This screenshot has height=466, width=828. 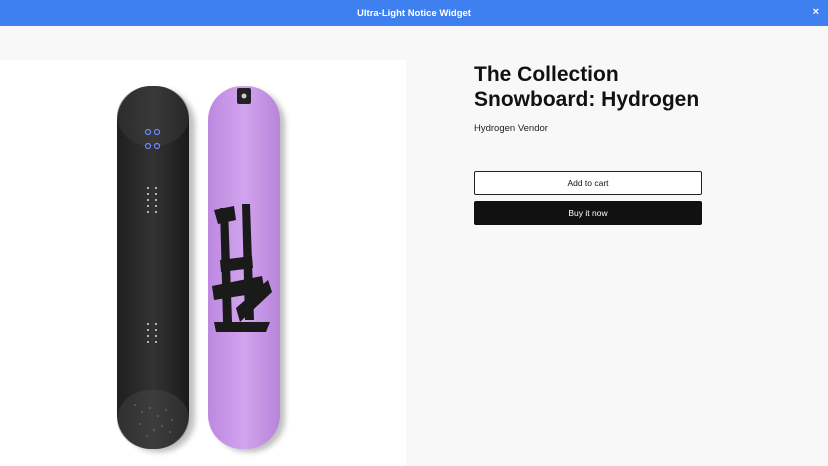 What do you see at coordinates (588, 213) in the screenshot?
I see `buy-now-button: Buy it now` at bounding box center [588, 213].